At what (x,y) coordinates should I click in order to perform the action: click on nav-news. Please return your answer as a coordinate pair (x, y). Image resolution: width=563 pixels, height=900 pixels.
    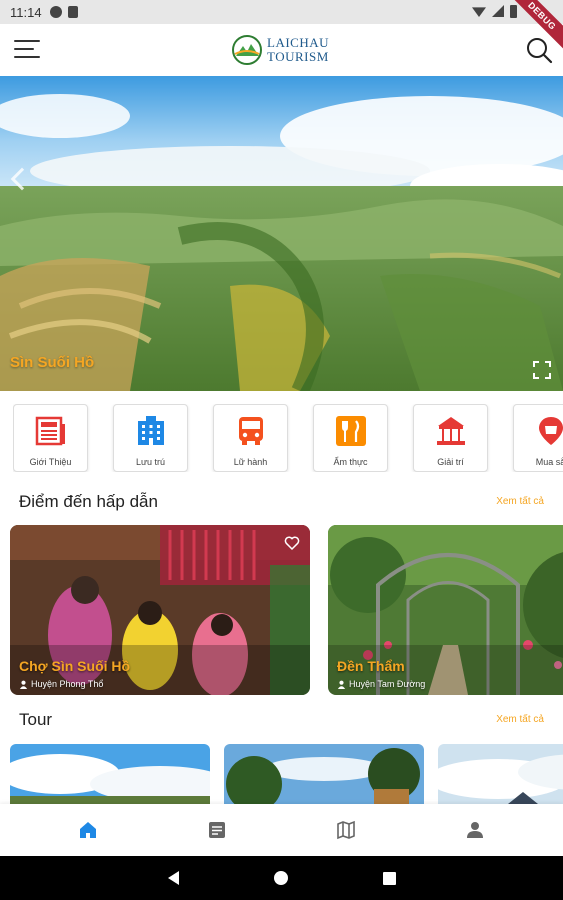
    Looking at the image, I should click on (217, 830).